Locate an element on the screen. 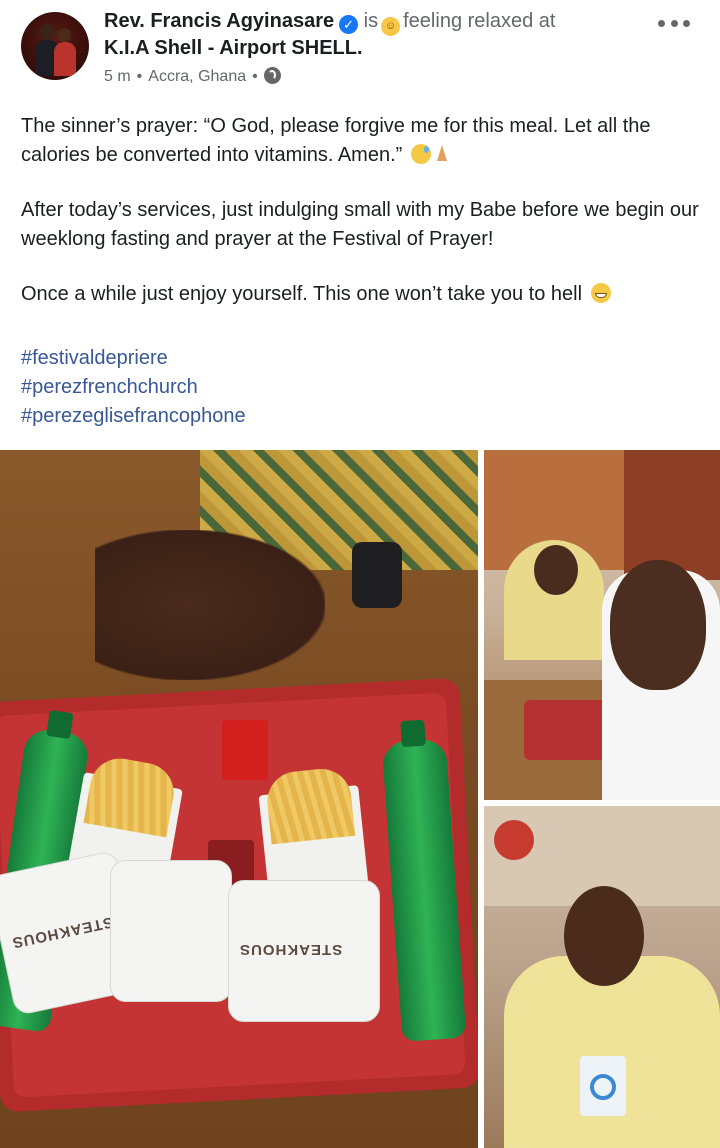  photo-woman-icecream is located at coordinates (602, 977).